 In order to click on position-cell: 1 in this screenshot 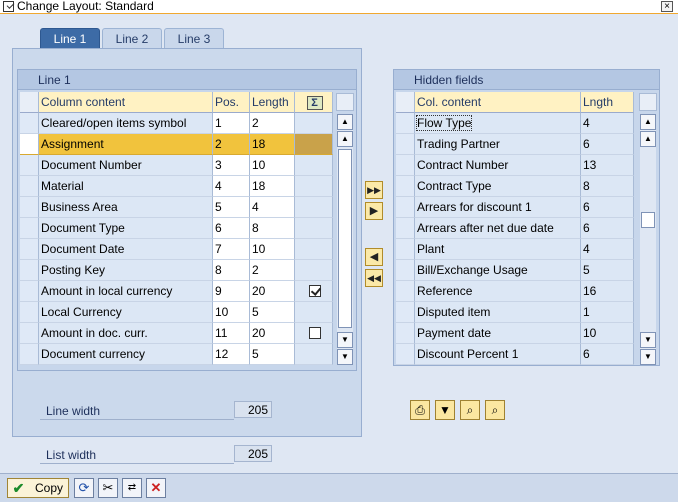, I will do `click(231, 123)`.